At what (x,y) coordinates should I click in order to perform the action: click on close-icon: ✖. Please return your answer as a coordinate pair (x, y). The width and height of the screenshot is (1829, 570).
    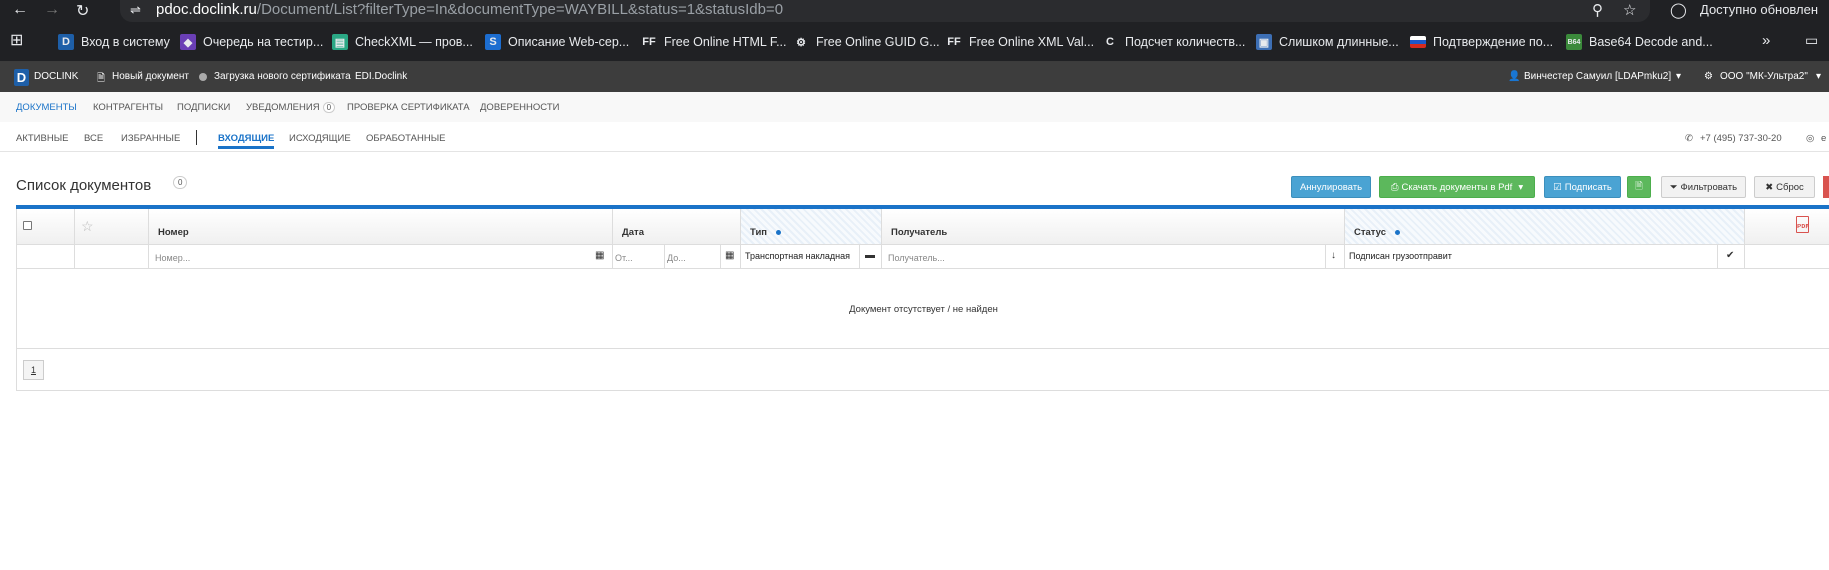
    Looking at the image, I should click on (1769, 187).